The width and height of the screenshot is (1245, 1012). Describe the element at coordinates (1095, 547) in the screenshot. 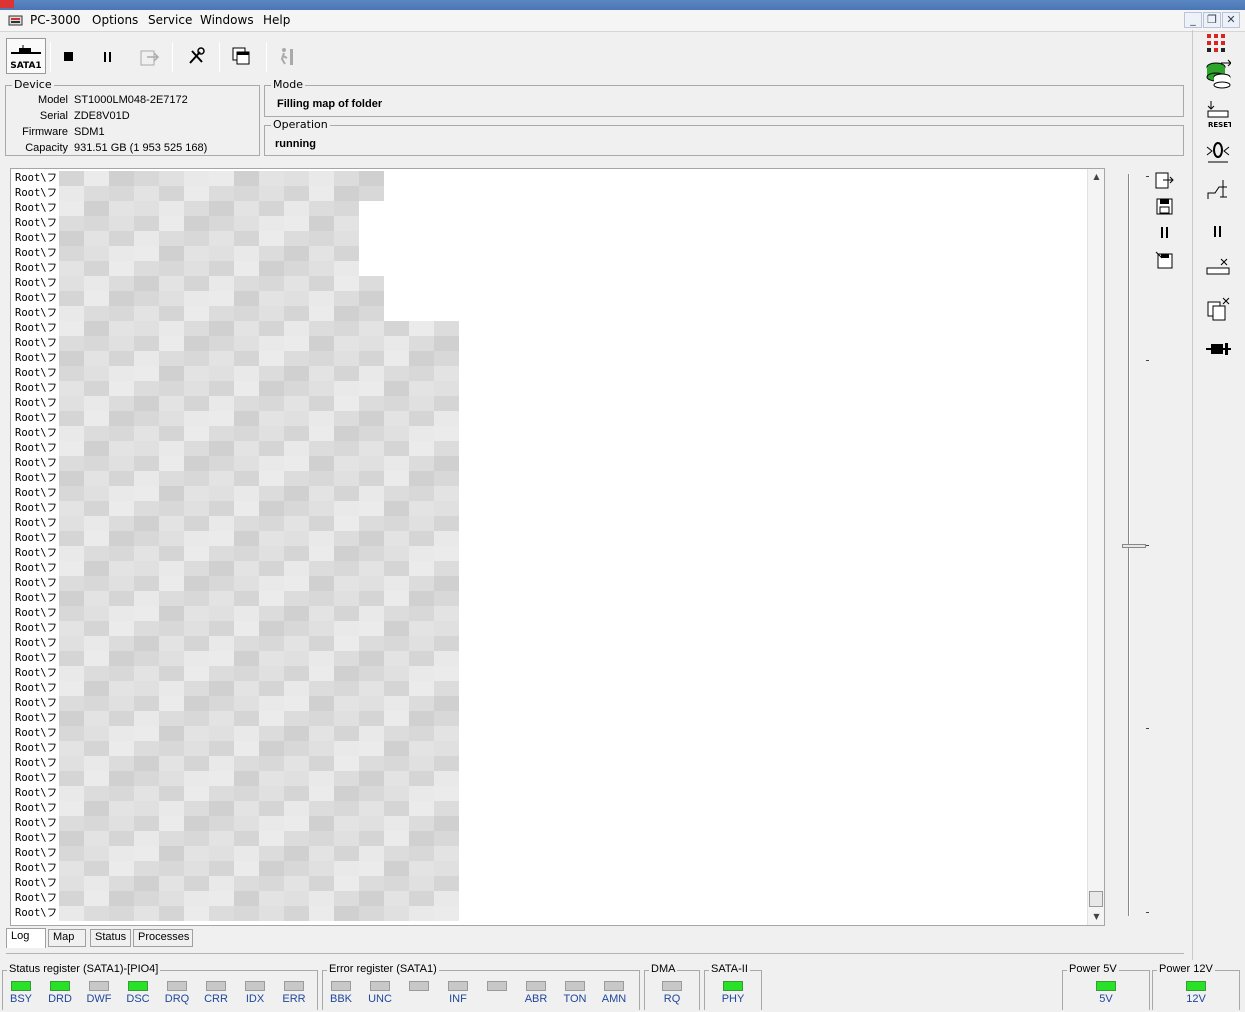

I see `log-vertical-scrollbar: ▲ ▼` at that location.